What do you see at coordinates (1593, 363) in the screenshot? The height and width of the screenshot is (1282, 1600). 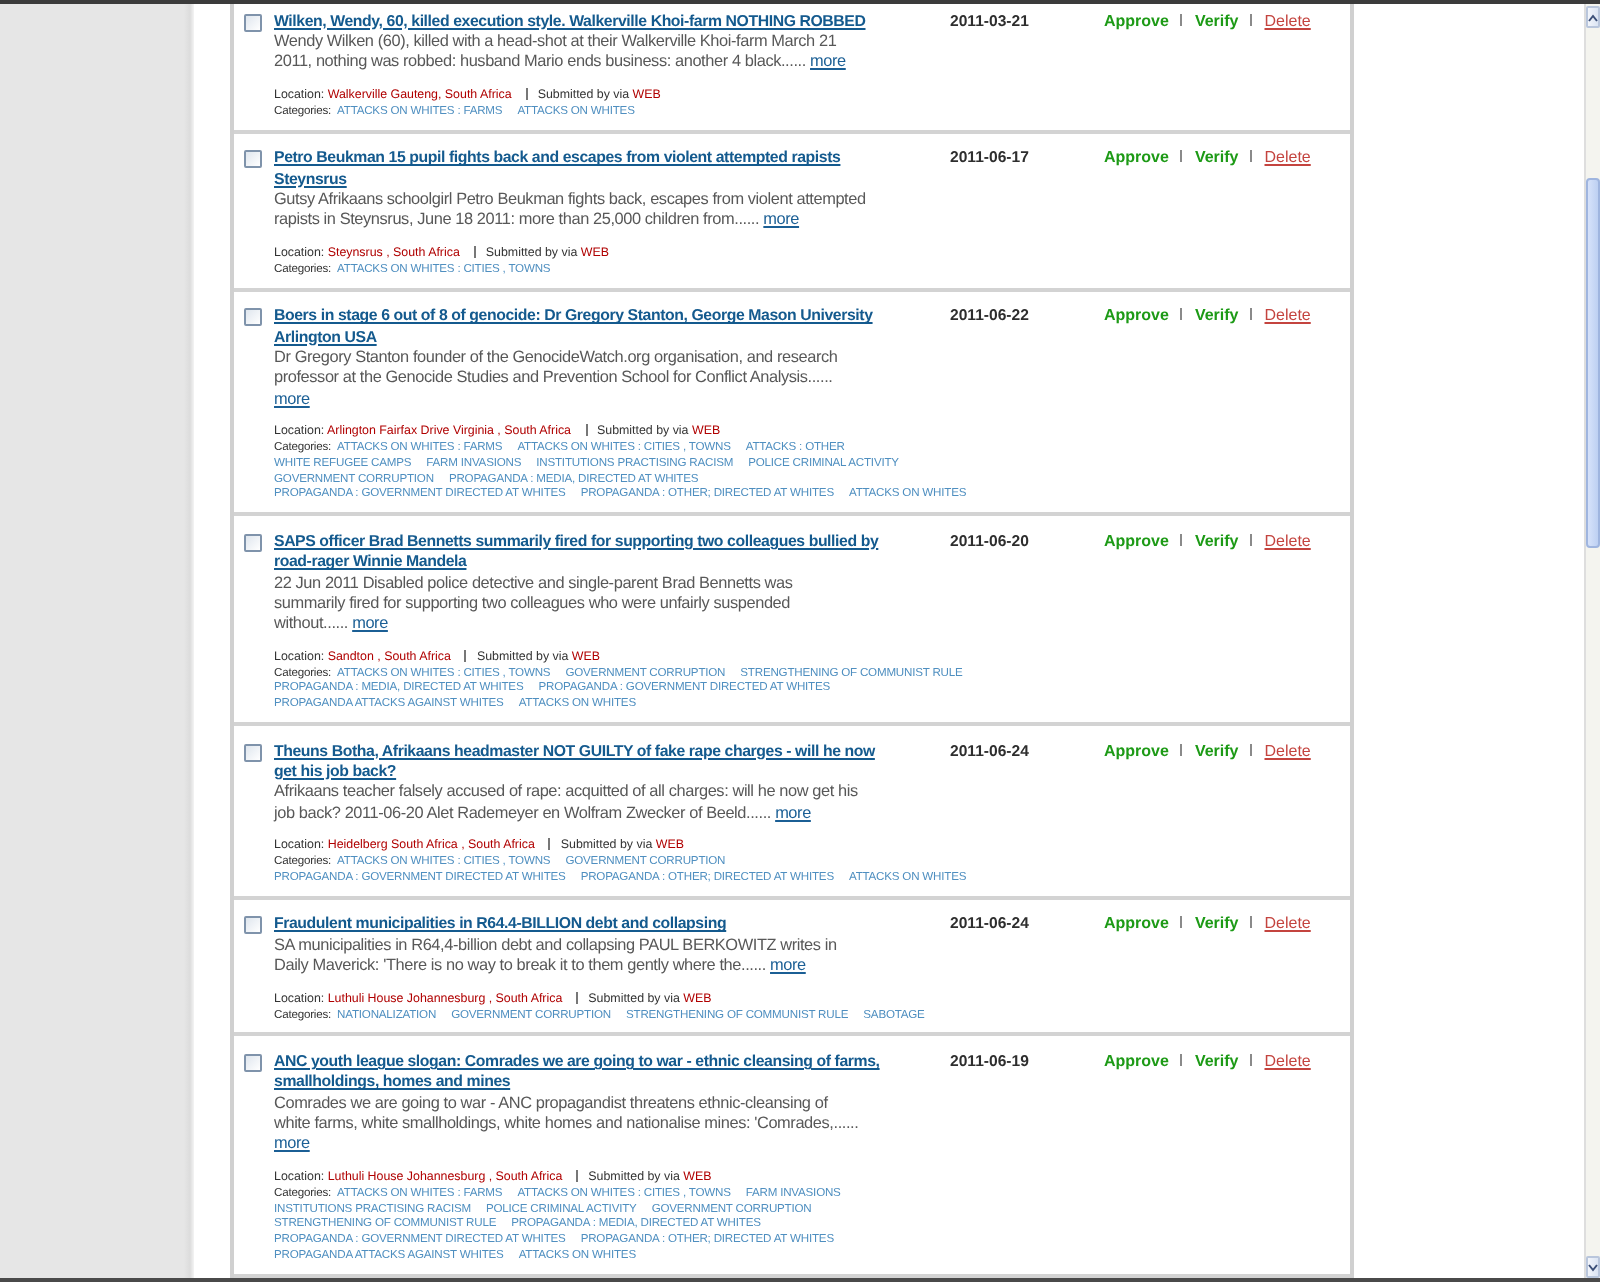 I see `scrollbar-thumb` at bounding box center [1593, 363].